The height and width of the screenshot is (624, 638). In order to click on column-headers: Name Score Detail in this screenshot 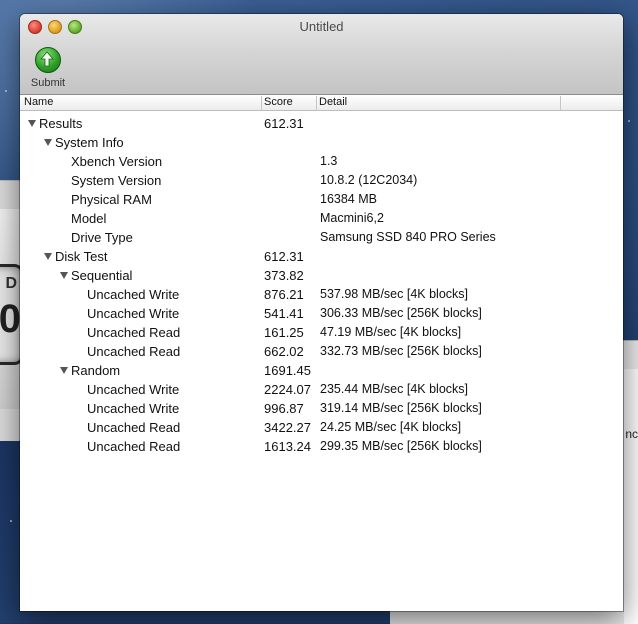, I will do `click(321, 103)`.